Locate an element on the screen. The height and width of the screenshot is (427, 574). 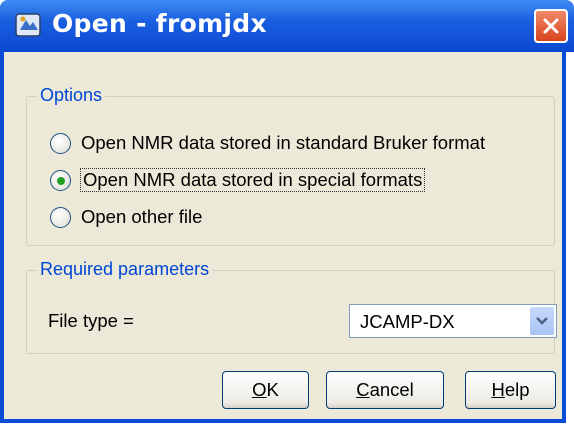
chevron-down-icon is located at coordinates (542, 321).